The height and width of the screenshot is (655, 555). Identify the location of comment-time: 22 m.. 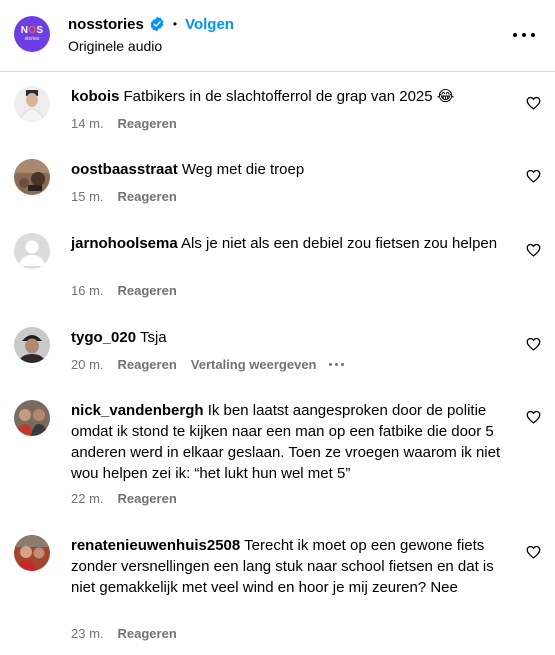
(87, 498).